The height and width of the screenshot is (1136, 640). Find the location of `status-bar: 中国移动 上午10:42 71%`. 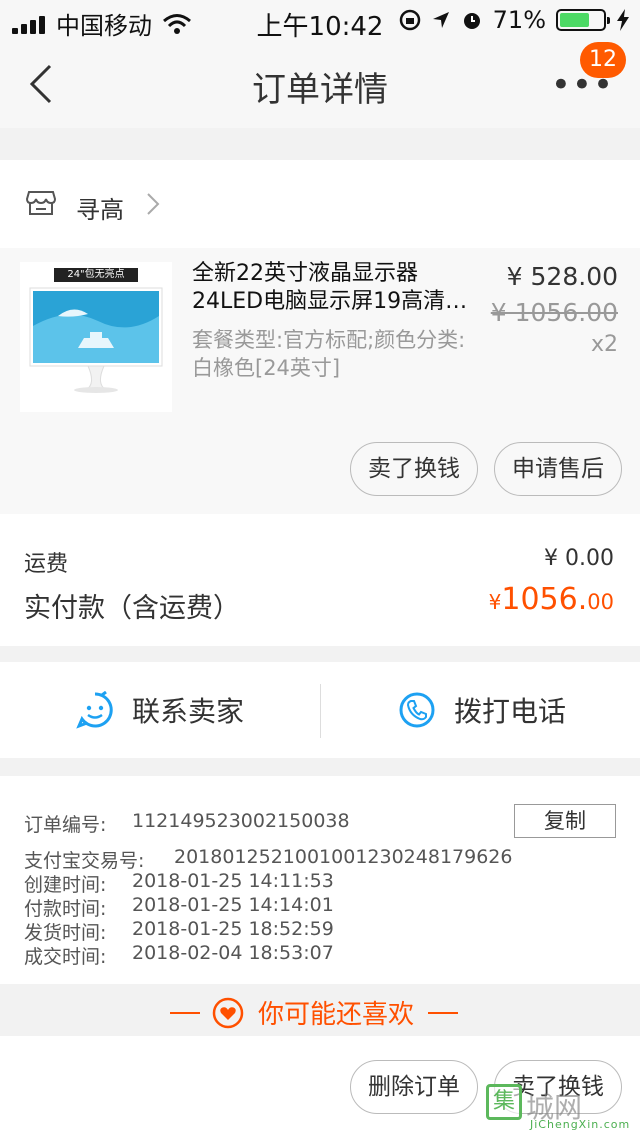

status-bar: 中国移动 上午10:42 71% is located at coordinates (320, 21).